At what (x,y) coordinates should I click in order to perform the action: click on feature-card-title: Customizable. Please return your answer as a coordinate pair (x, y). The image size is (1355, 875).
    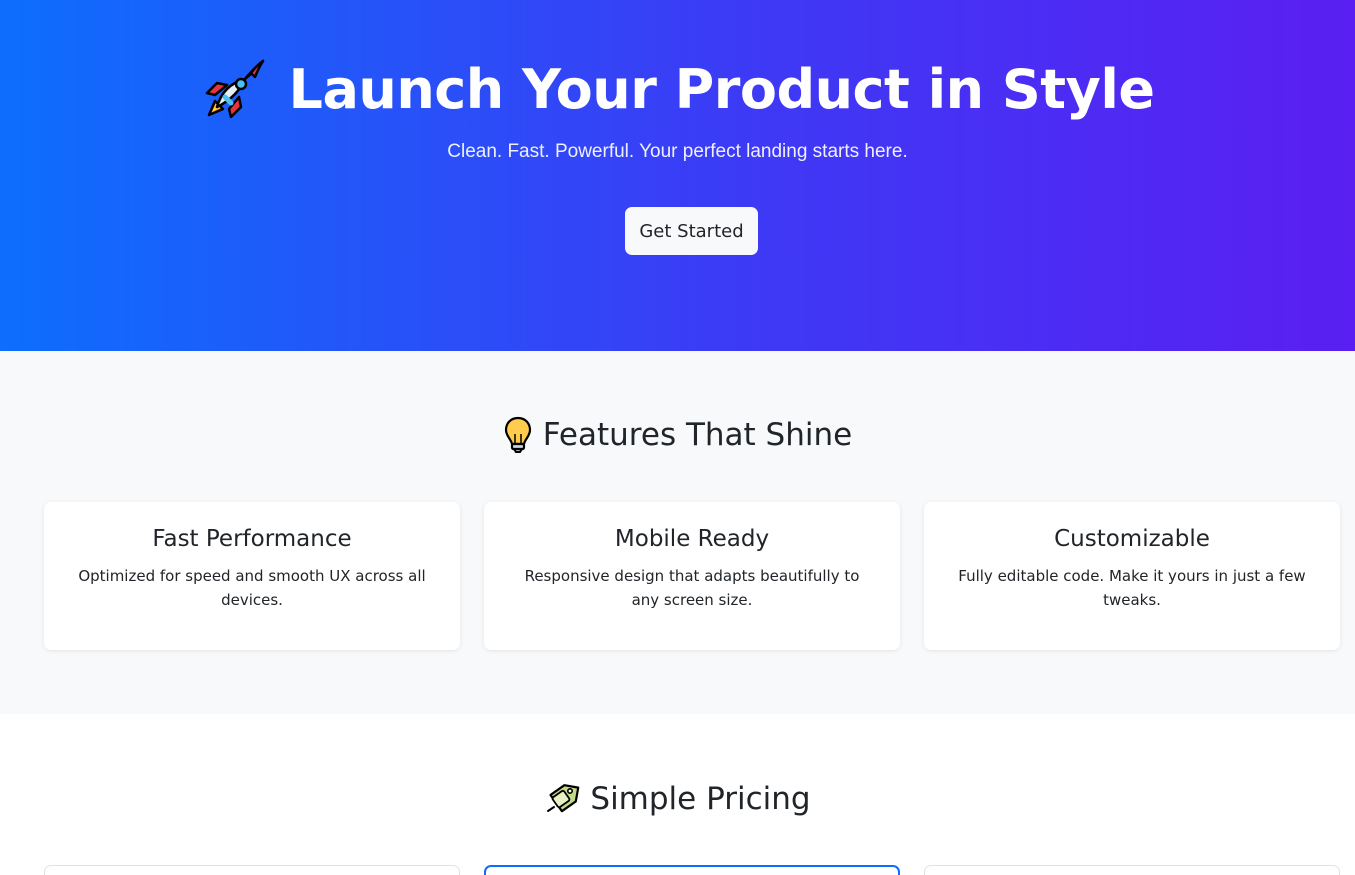
    Looking at the image, I should click on (1132, 539).